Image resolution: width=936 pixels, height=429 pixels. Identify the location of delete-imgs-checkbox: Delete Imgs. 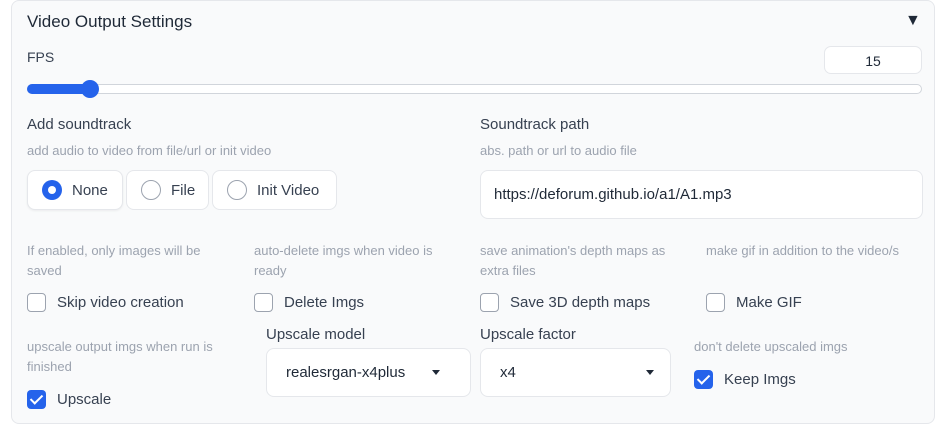
(309, 302).